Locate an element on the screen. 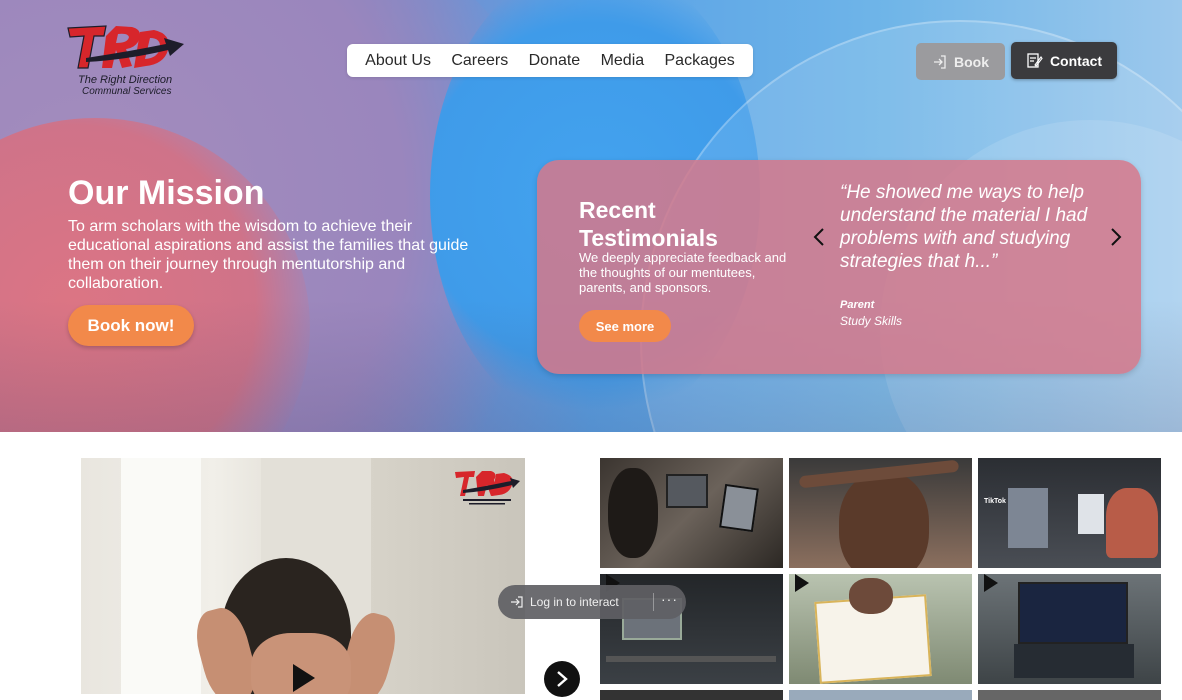  see-more-button: See more is located at coordinates (625, 326).